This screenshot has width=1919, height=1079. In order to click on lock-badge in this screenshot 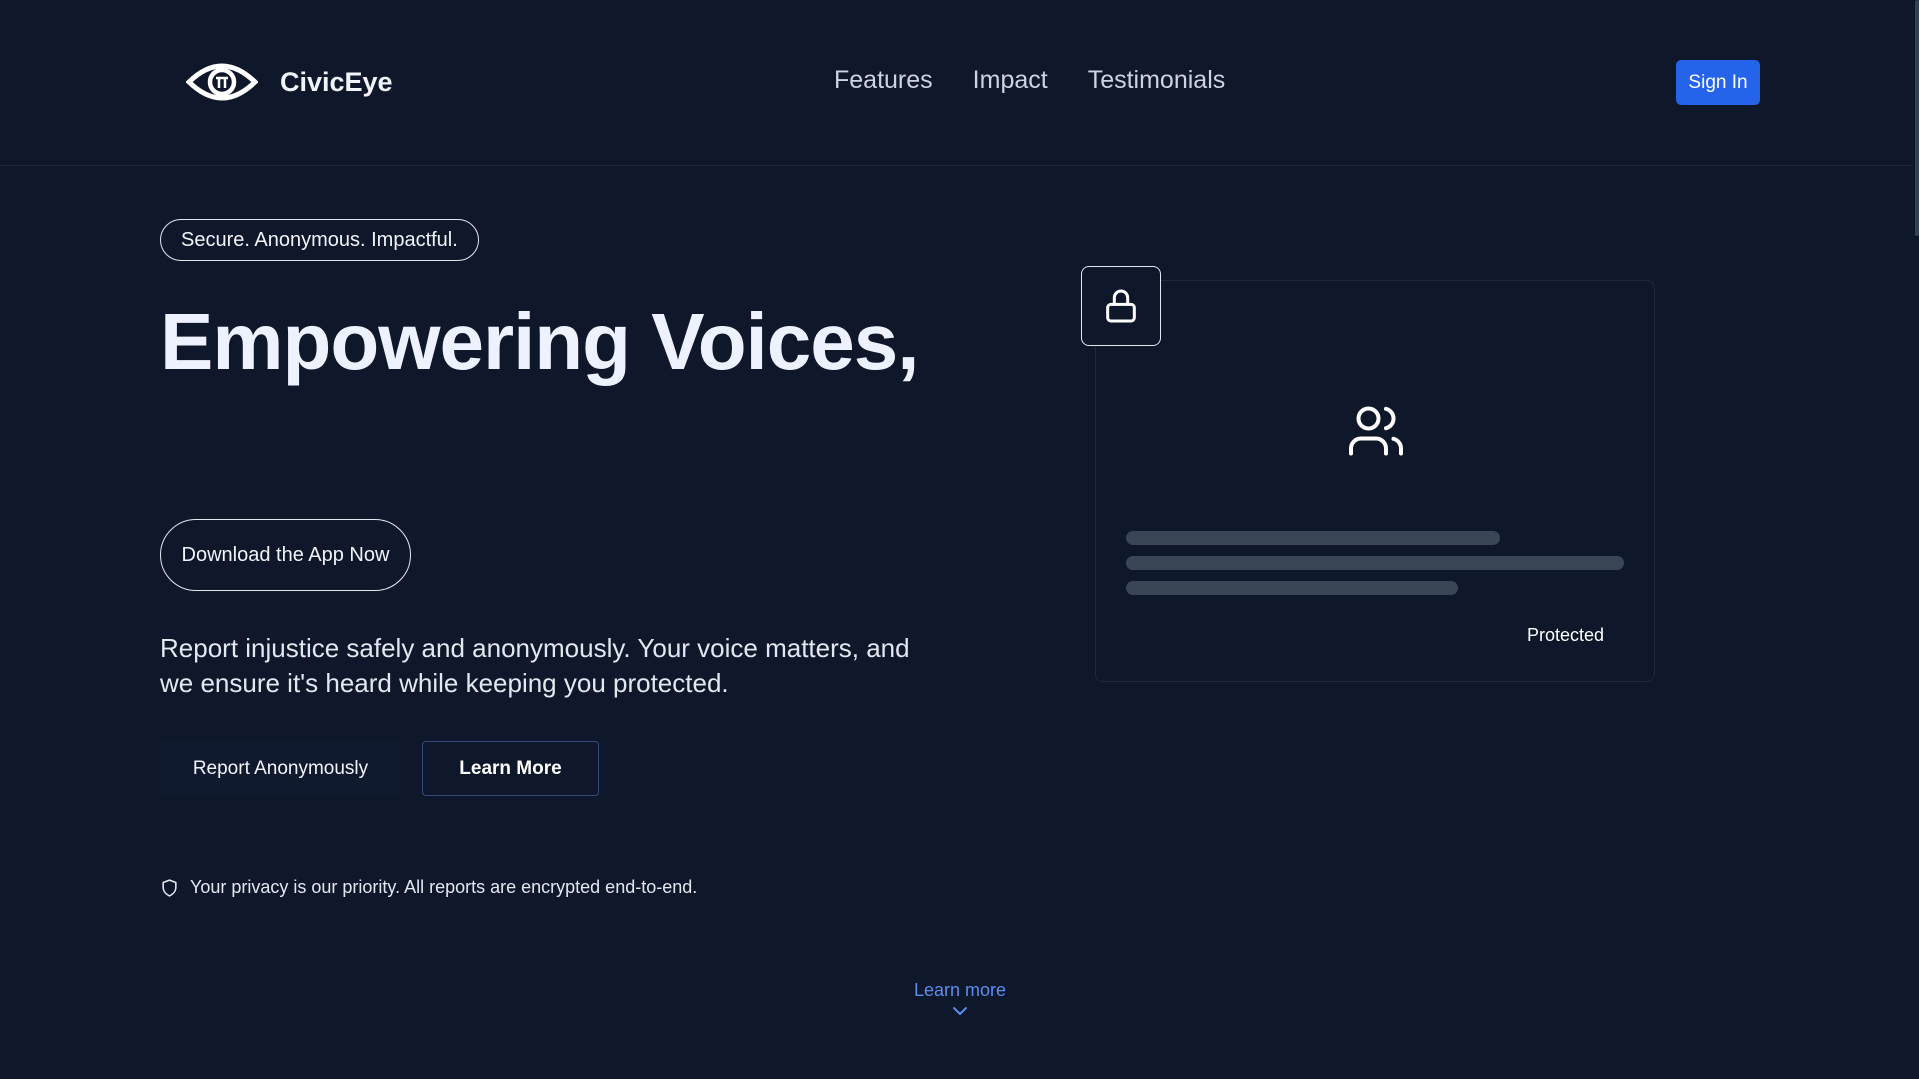, I will do `click(1121, 306)`.